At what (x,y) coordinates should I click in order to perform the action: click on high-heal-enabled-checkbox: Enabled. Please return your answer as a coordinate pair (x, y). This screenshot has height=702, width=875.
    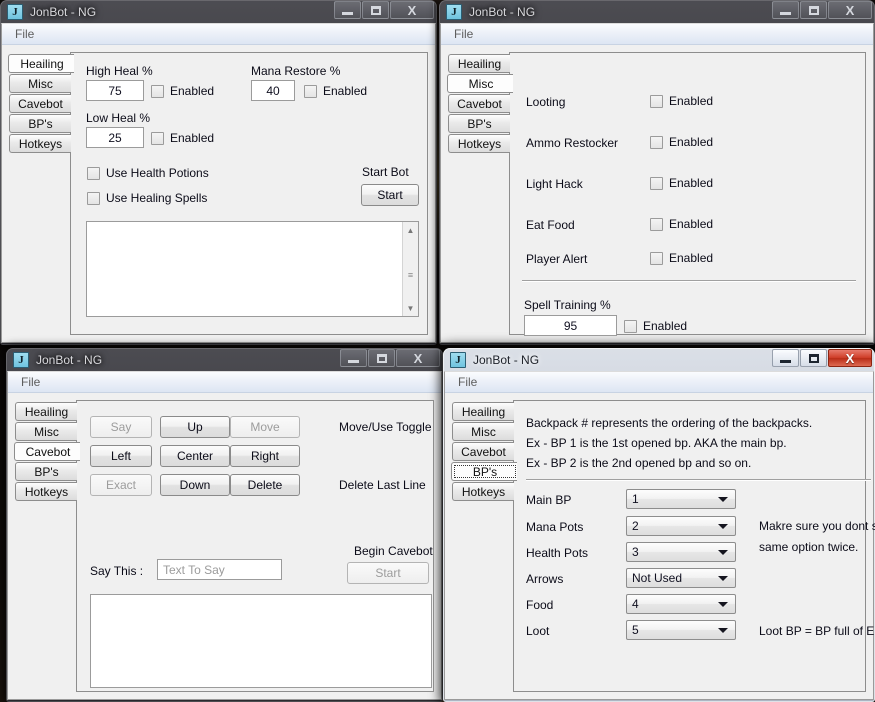
    Looking at the image, I should click on (182, 91).